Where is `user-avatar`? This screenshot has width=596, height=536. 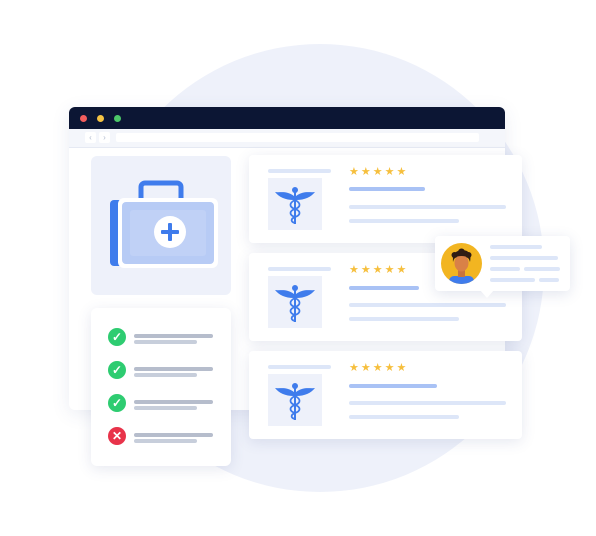
user-avatar is located at coordinates (461, 263).